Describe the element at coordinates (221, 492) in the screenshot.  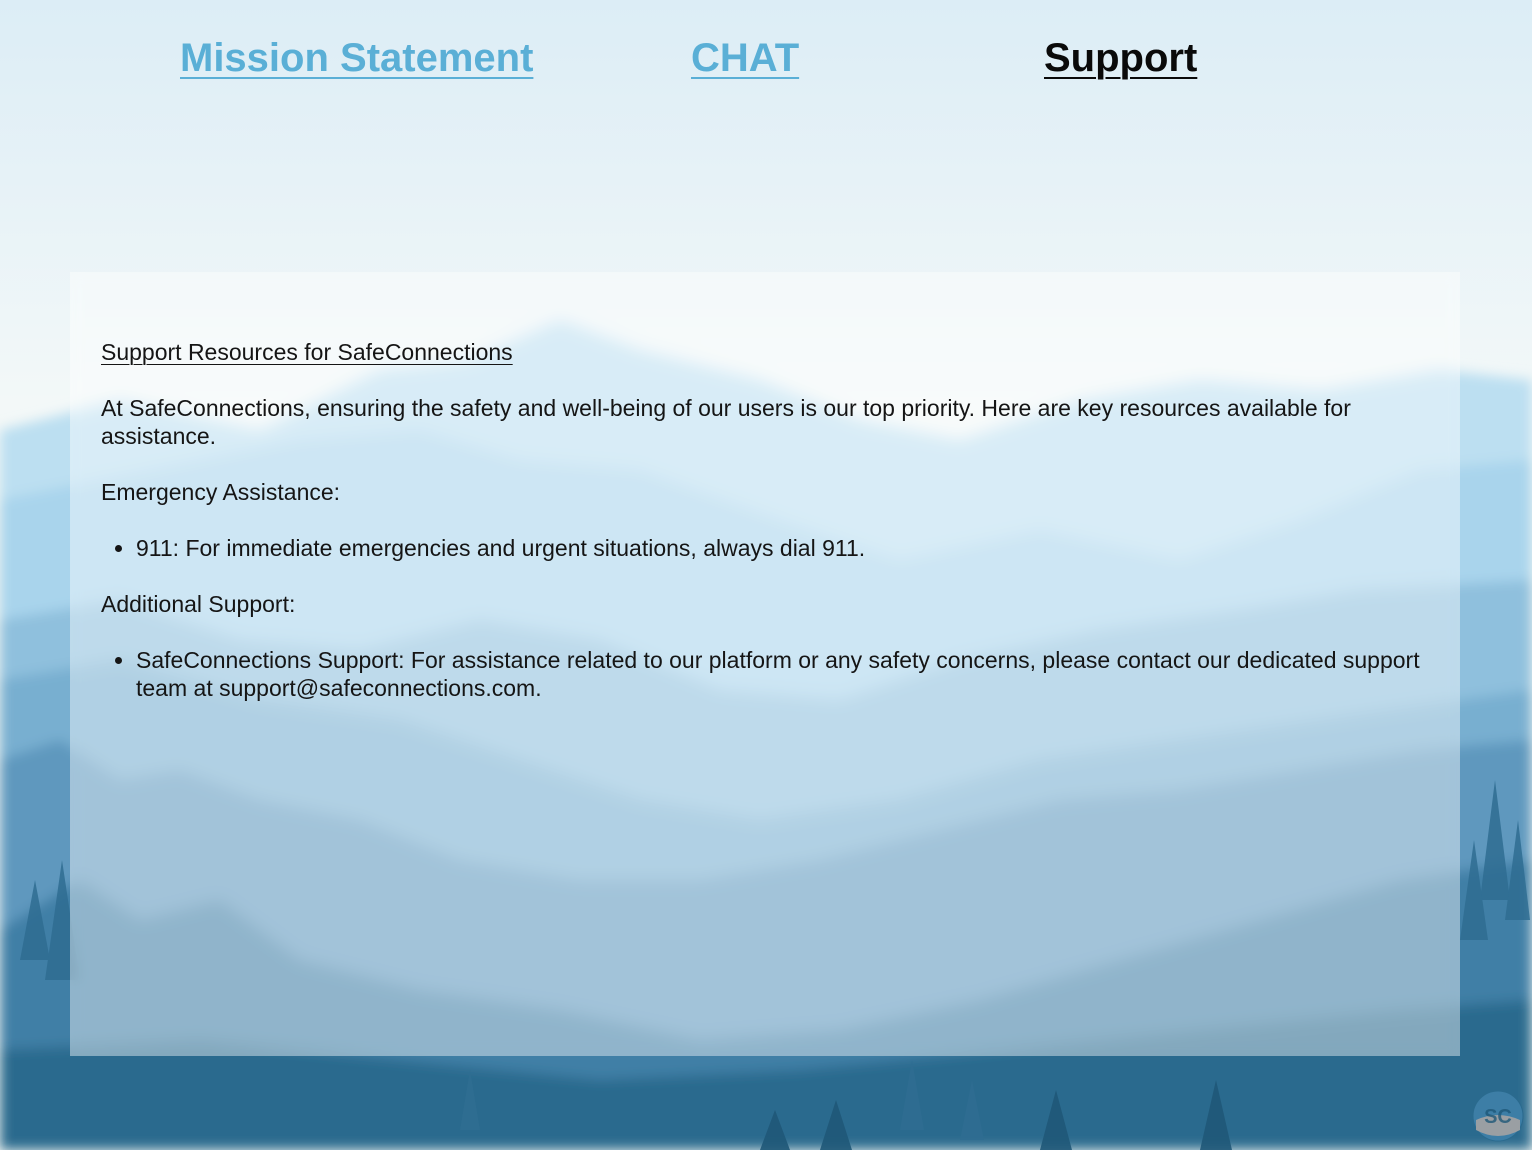
I see `emergency-heading: Emergency Assistance:` at that location.